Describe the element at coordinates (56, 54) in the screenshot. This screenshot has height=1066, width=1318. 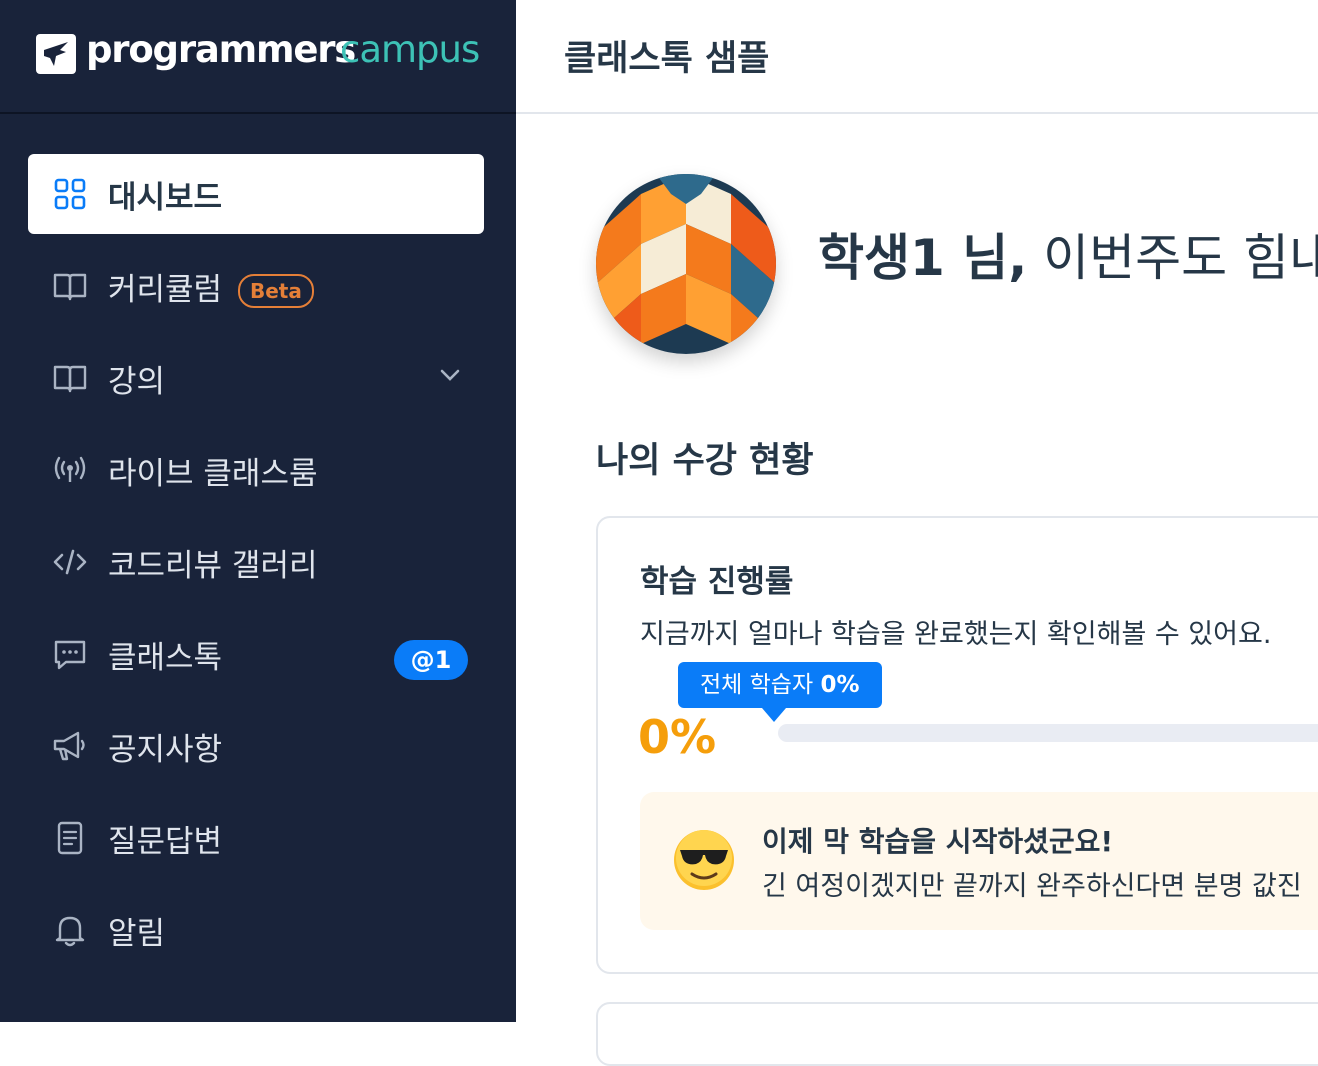
I see `logo-icon` at that location.